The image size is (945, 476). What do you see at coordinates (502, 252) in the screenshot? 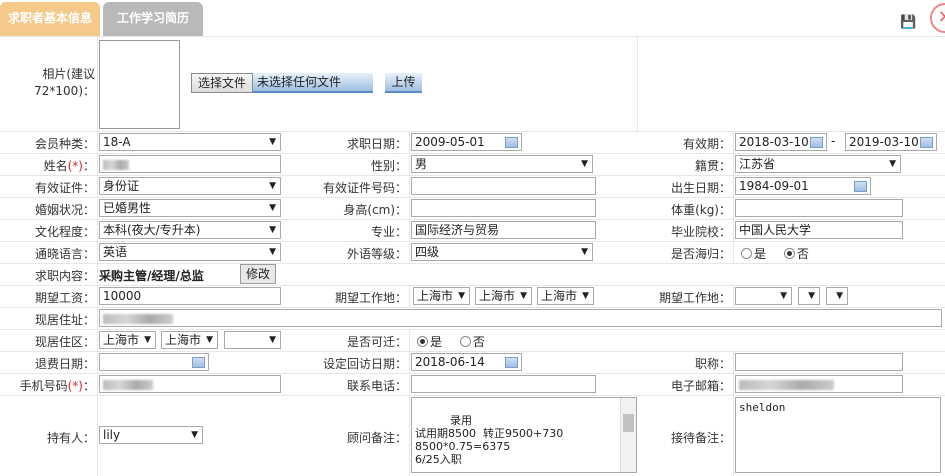
I see `language-level-select: 四级 ▼` at bounding box center [502, 252].